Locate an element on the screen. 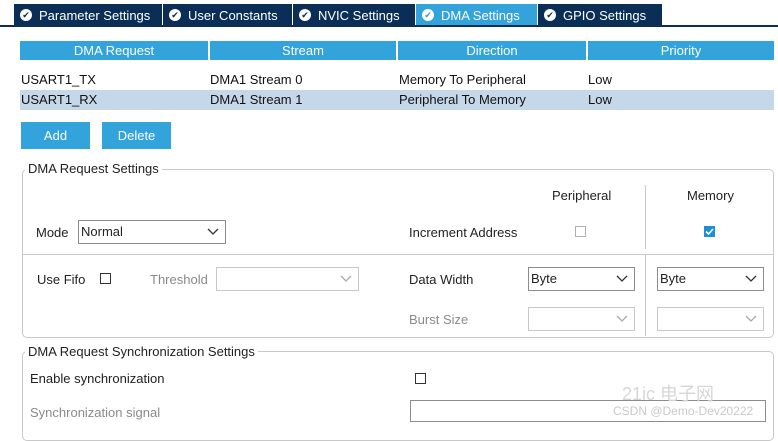  mode-select-value: Normal is located at coordinates (102, 231).